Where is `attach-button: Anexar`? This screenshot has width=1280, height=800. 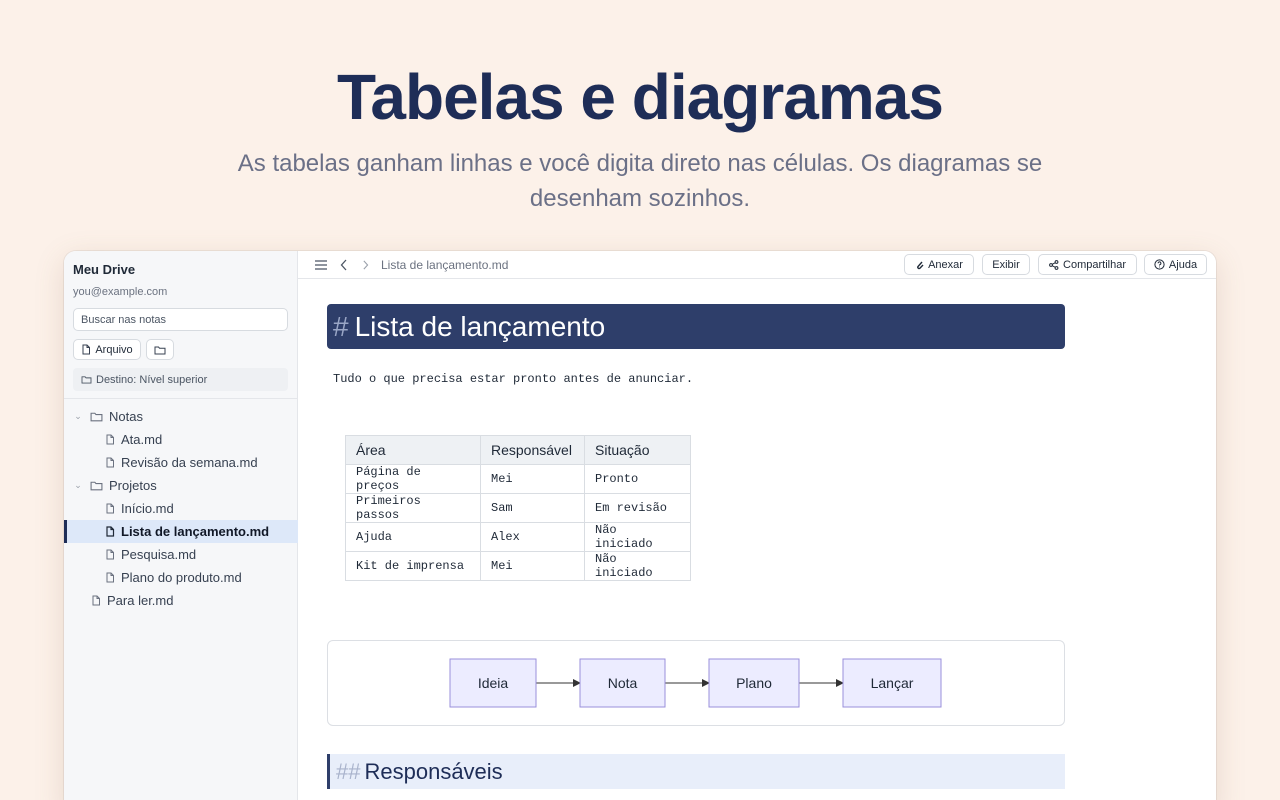
attach-button: Anexar is located at coordinates (939, 264).